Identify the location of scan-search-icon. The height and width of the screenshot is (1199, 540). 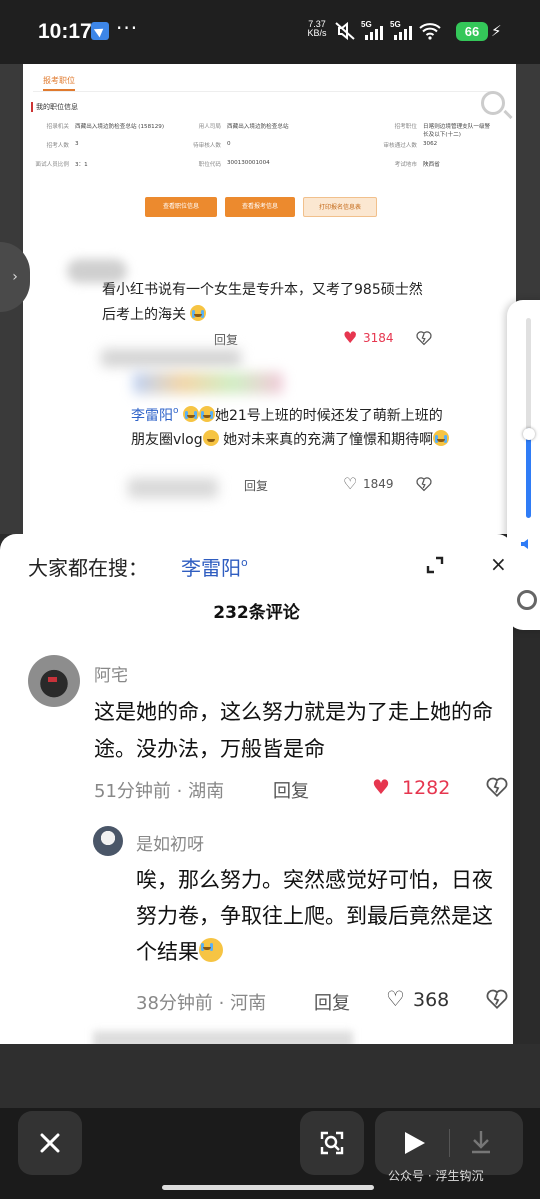
(332, 1143).